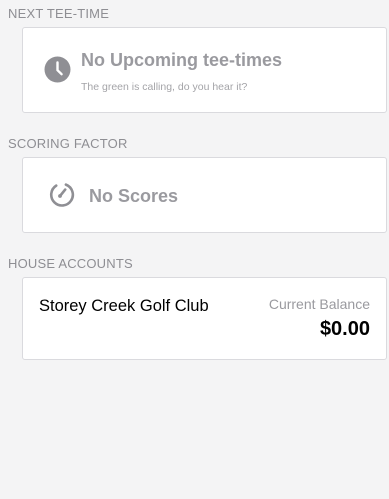 Image resolution: width=389 pixels, height=499 pixels. Describe the element at coordinates (59, 13) in the screenshot. I see `section-label-next-tee-time: NEXT TEE-TIME` at that location.